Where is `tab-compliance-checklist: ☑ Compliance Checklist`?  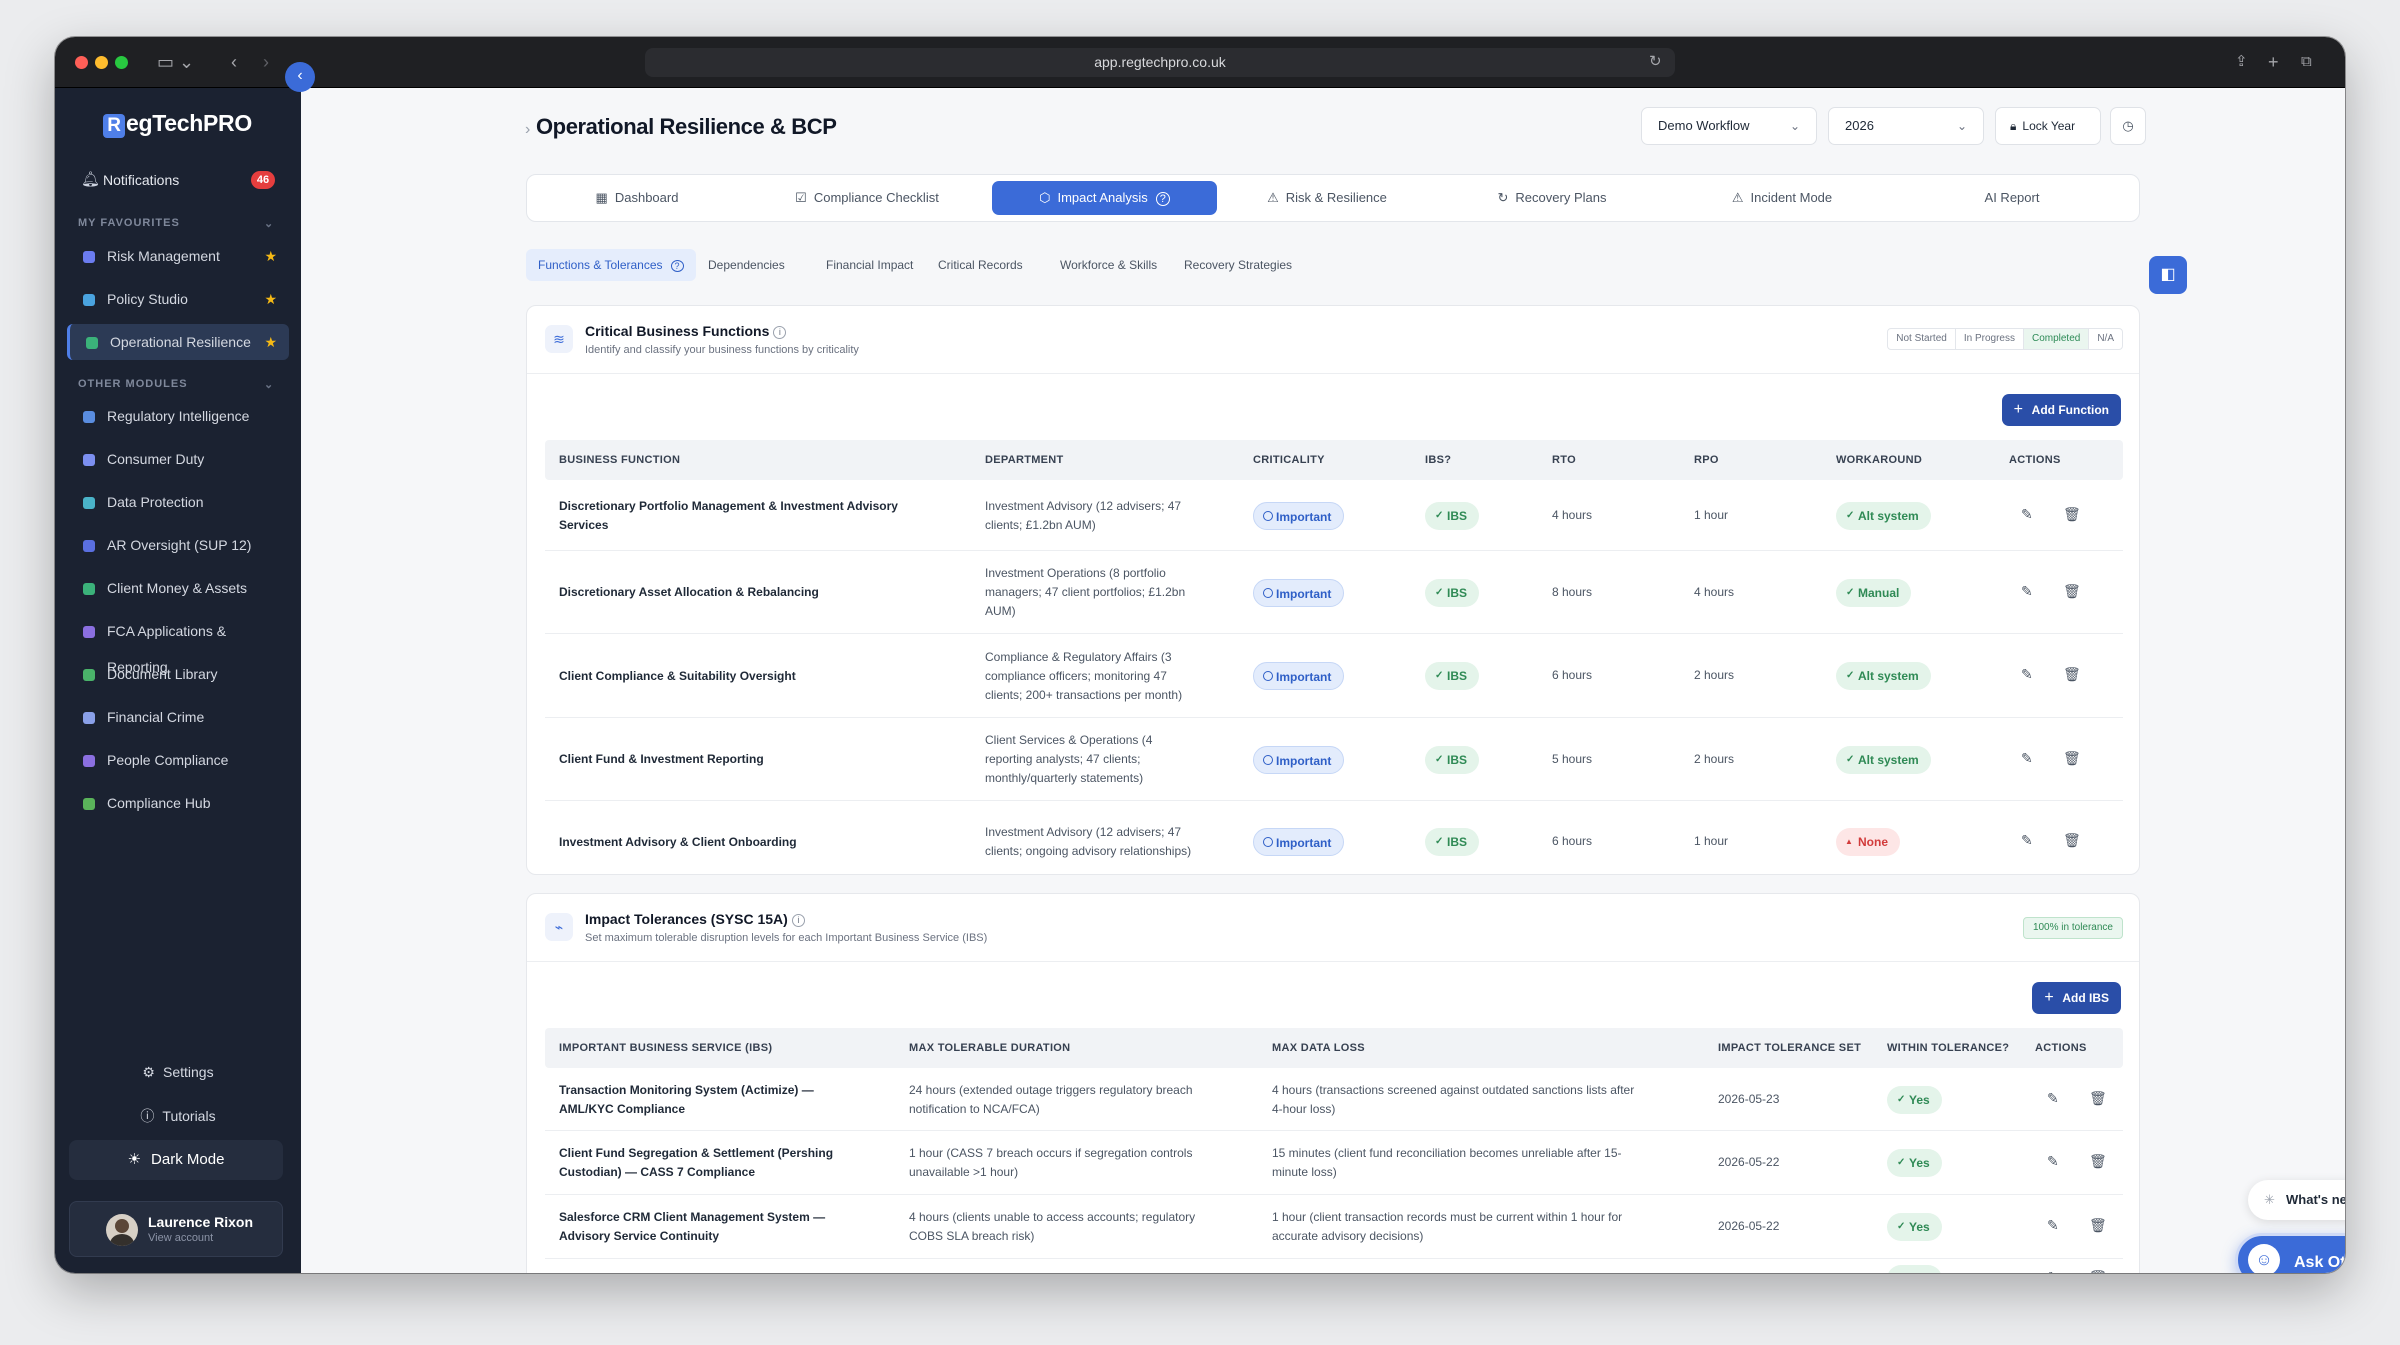 tab-compliance-checklist: ☑ Compliance Checklist is located at coordinates (867, 198).